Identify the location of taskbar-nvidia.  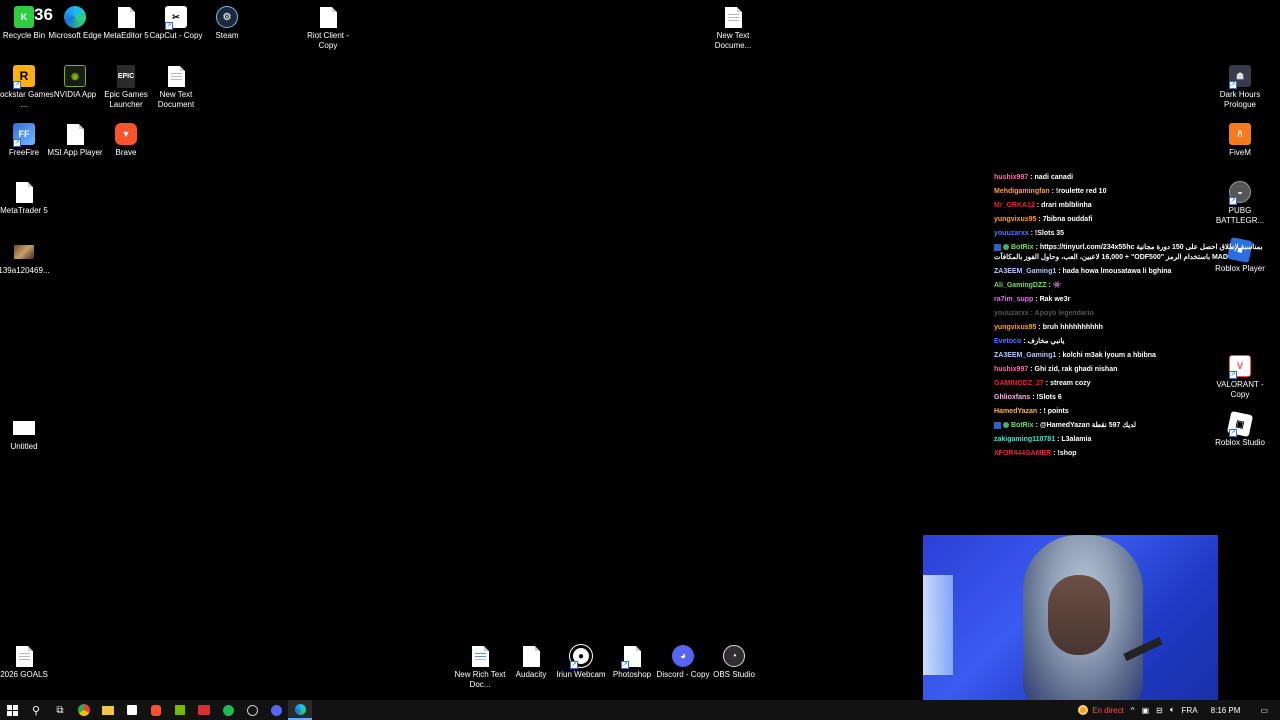
(180, 710).